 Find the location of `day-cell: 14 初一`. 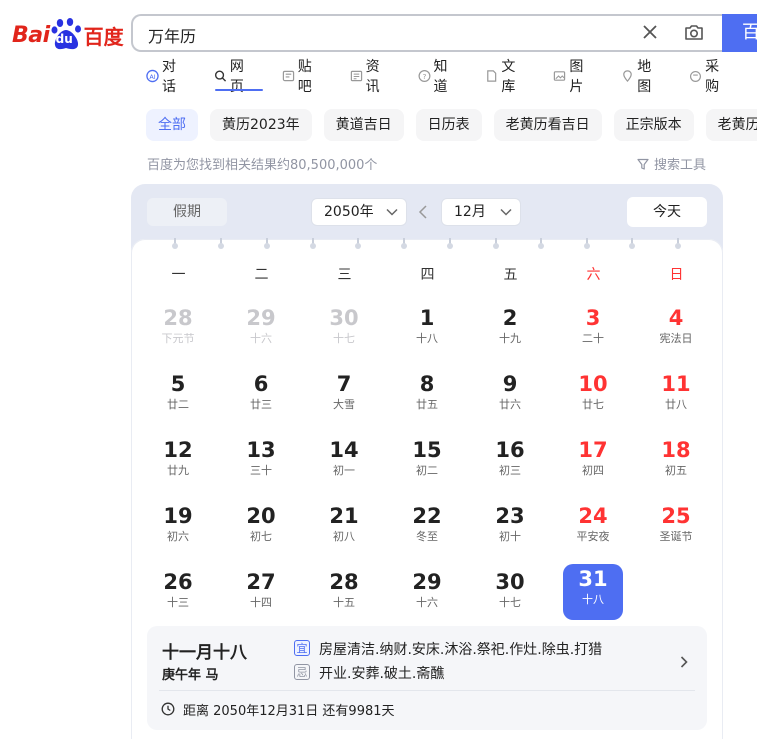

day-cell: 14 初一 is located at coordinates (344, 463).